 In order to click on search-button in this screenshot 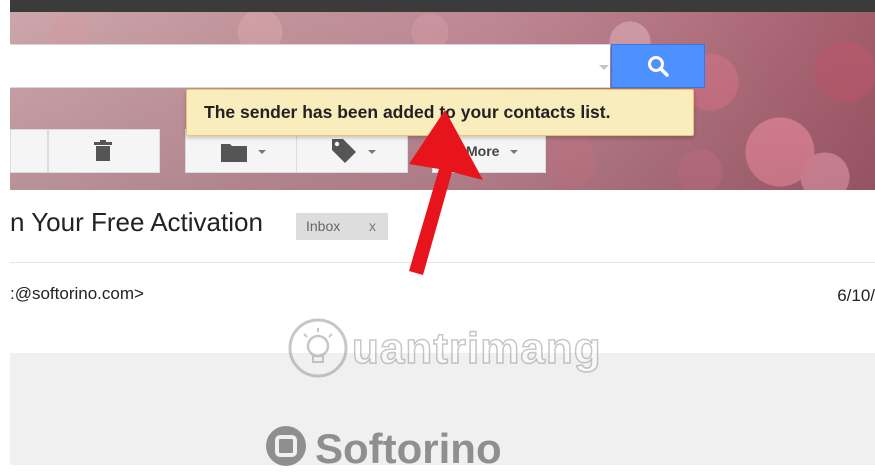, I will do `click(658, 66)`.